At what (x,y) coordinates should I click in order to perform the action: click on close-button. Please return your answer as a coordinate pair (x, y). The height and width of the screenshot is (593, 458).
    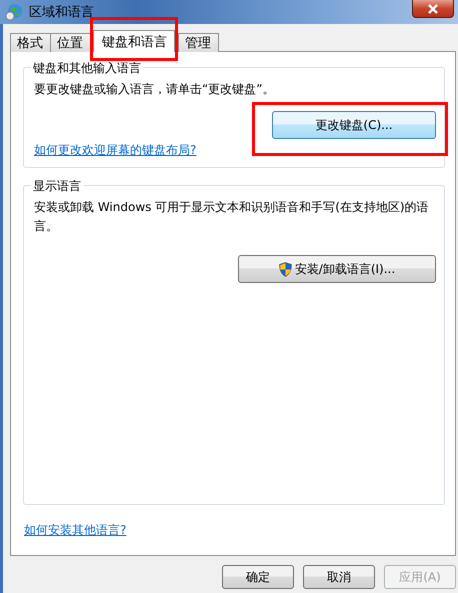
    Looking at the image, I should click on (433, 9).